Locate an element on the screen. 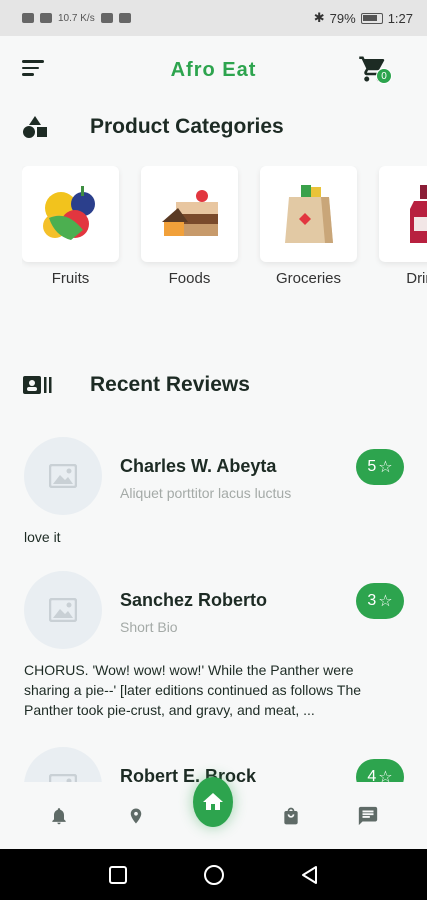 This screenshot has width=427, height=900. clock: 1:27 is located at coordinates (400, 18).